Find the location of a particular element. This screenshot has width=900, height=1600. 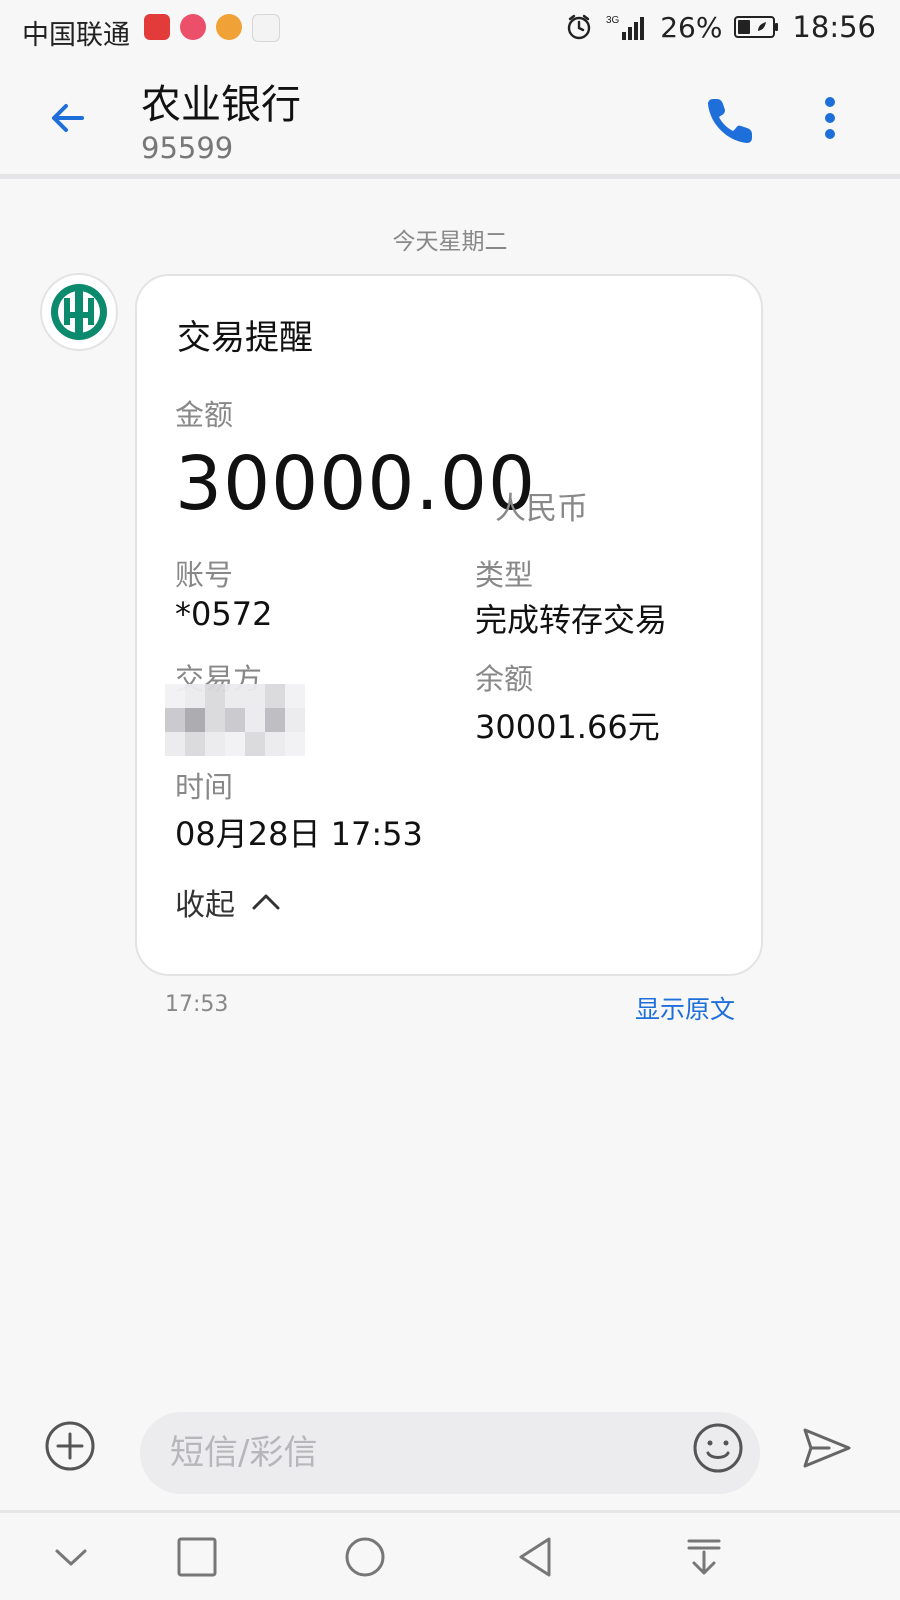

alarm-icon is located at coordinates (579, 27).